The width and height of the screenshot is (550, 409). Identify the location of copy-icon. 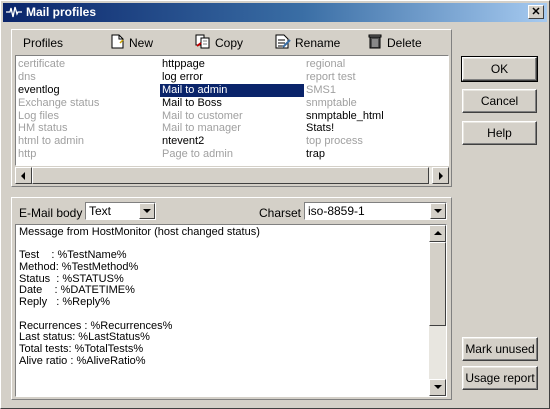
(202, 41).